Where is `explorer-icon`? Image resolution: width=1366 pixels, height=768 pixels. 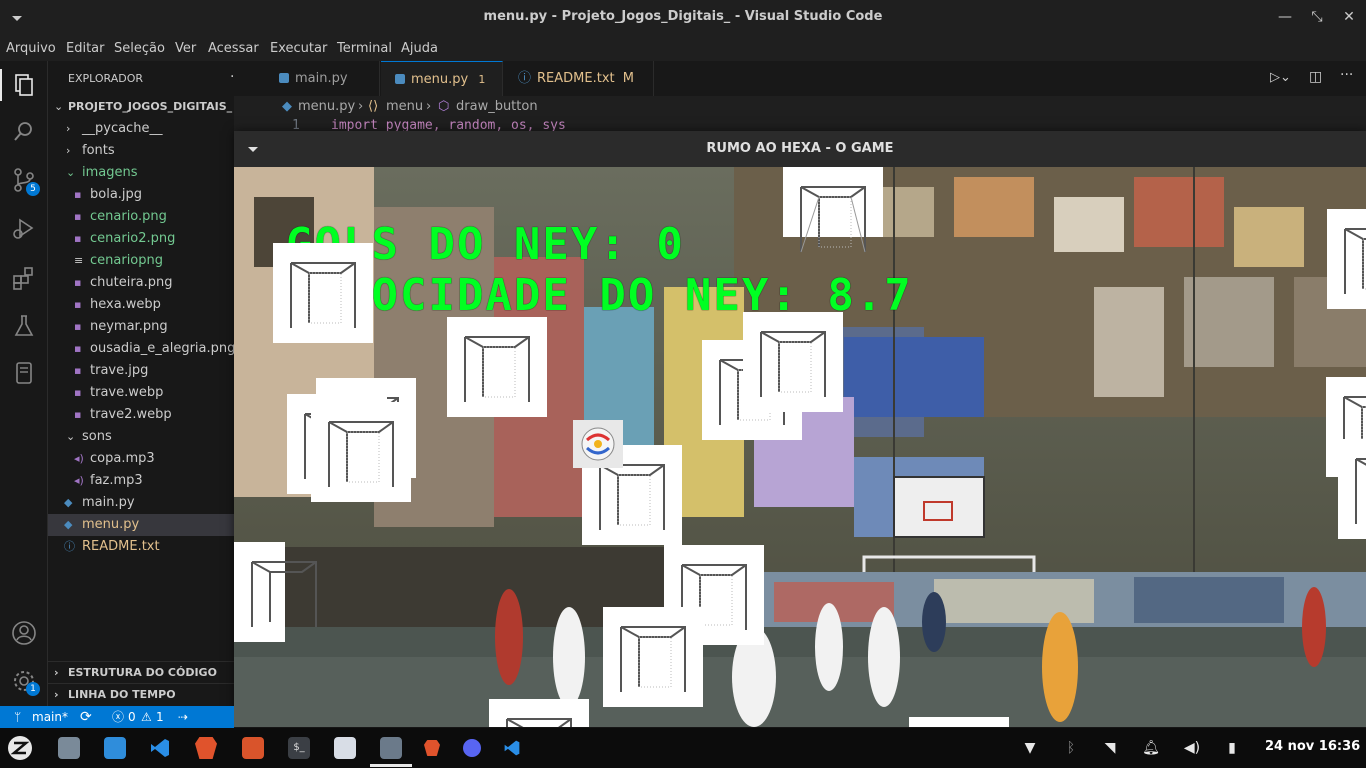 explorer-icon is located at coordinates (24, 85).